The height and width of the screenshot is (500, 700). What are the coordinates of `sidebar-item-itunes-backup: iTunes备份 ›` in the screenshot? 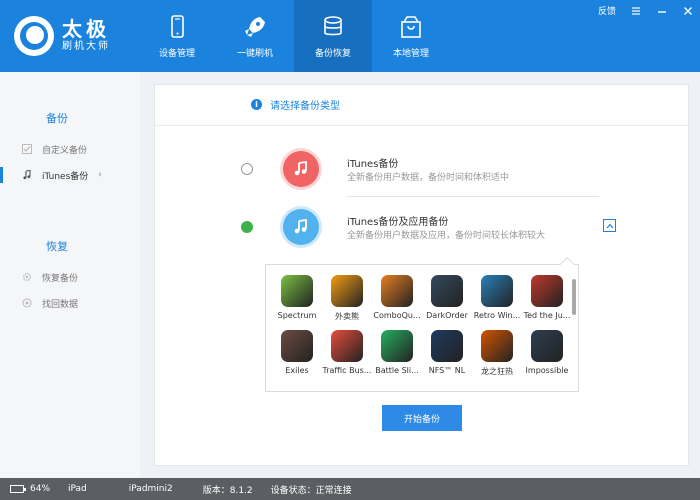 It's located at (70, 175).